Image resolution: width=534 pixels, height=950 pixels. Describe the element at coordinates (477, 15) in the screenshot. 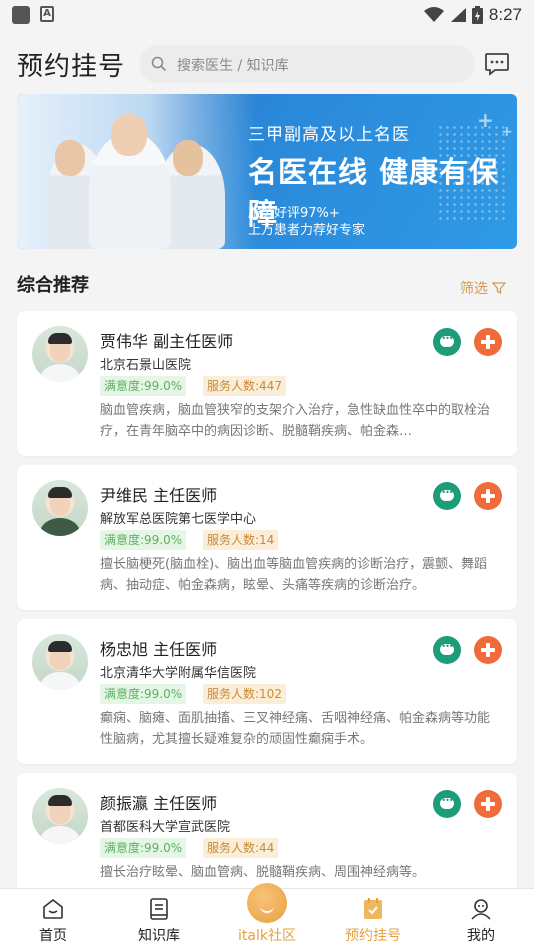

I see `battery-icon` at that location.